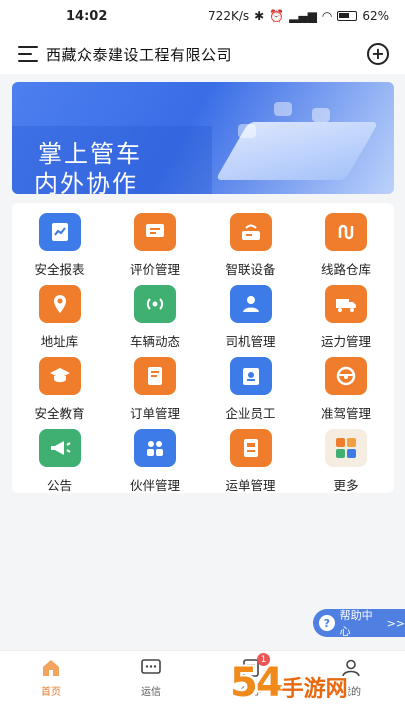  I want to click on grid-item: 运单管理, so click(250, 463).